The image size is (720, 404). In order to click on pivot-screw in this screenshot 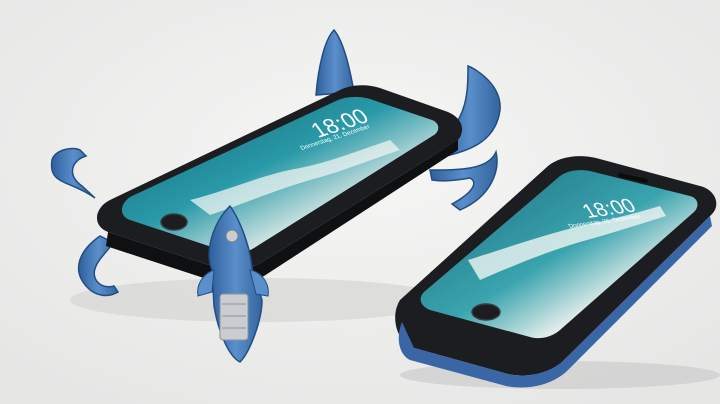, I will do `click(232, 236)`.